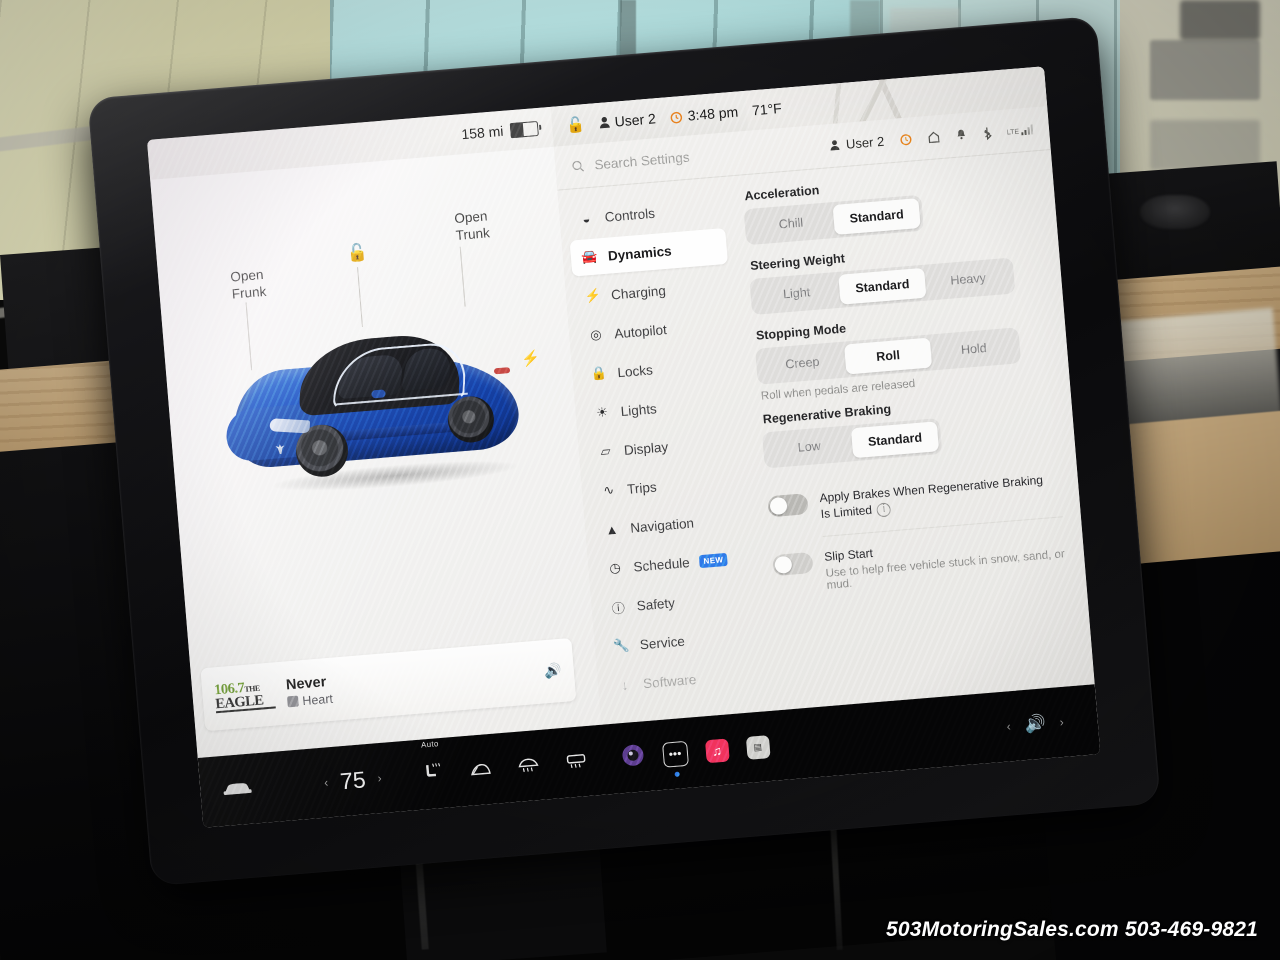 The height and width of the screenshot is (960, 1280). Describe the element at coordinates (633, 757) in the screenshot. I see `camera-icon` at that location.